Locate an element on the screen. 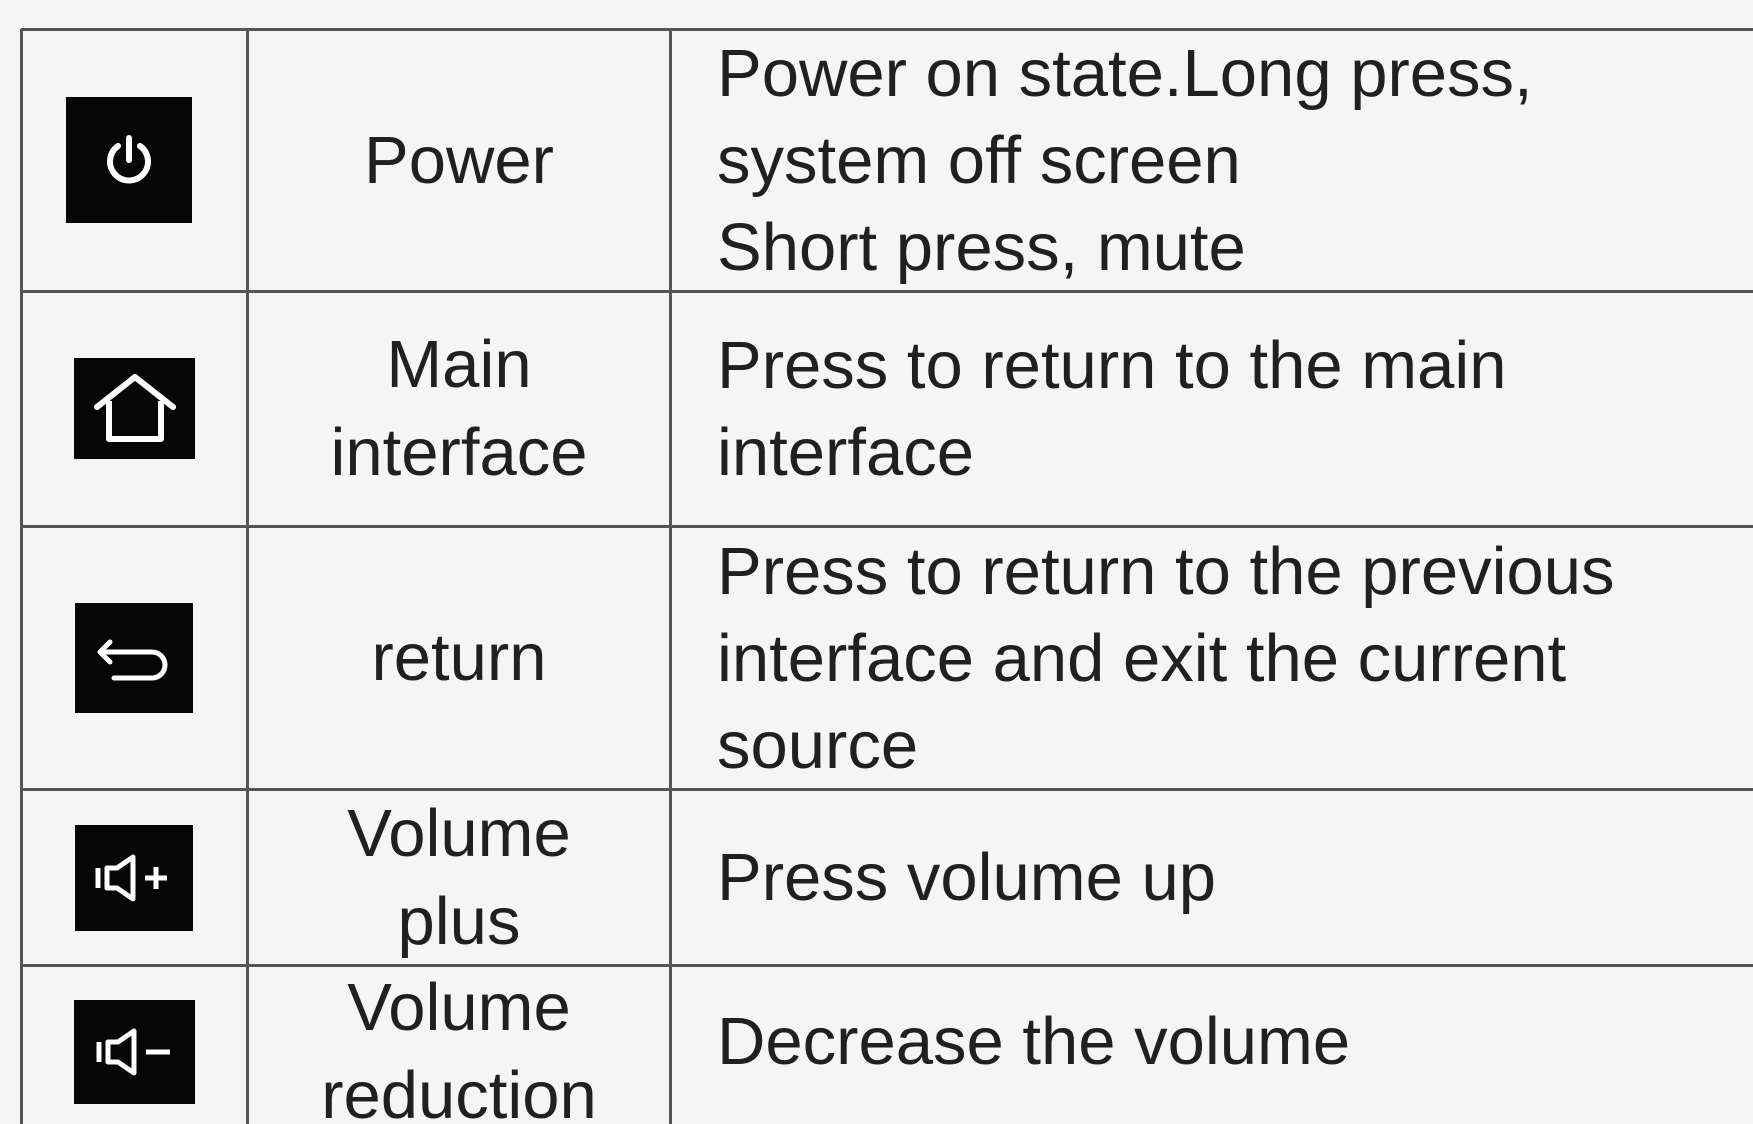  button-description-volume-reduction: Decrease the volume is located at coordinates (1034, 1041).